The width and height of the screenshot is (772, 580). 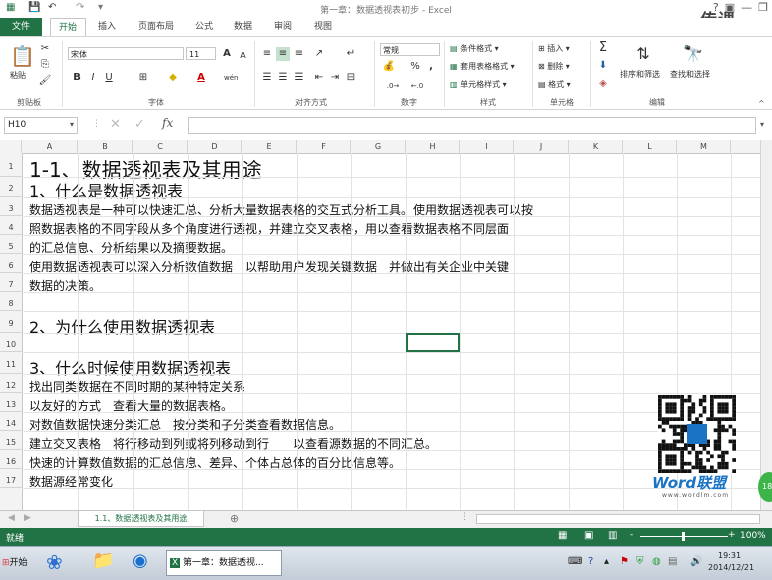 I want to click on row-header: 14, so click(x=11, y=421).